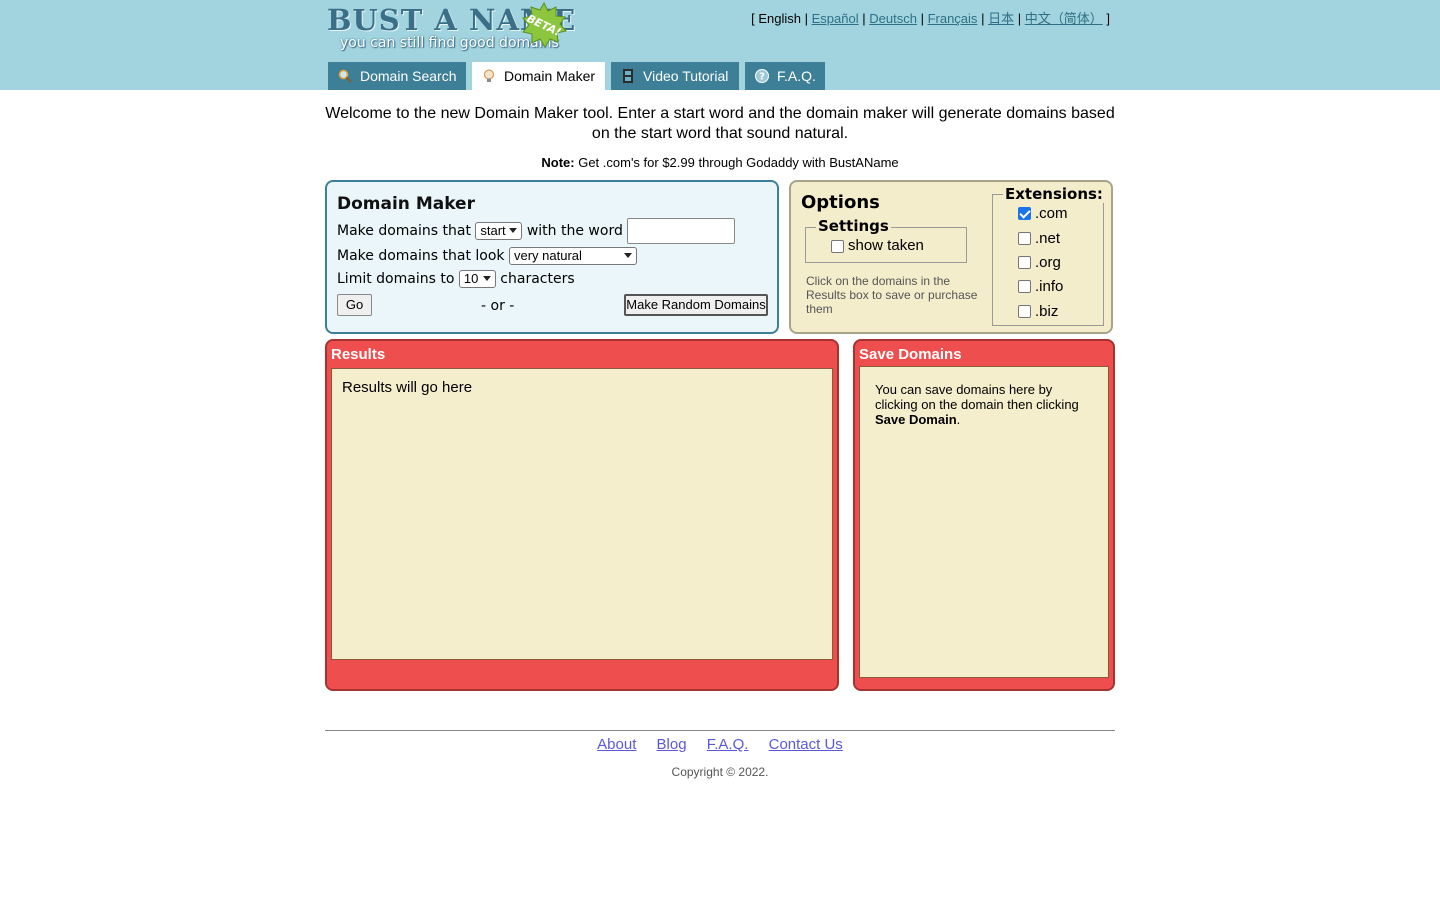 The image size is (1440, 900). Describe the element at coordinates (499, 231) in the screenshot. I see `position-select: start` at that location.